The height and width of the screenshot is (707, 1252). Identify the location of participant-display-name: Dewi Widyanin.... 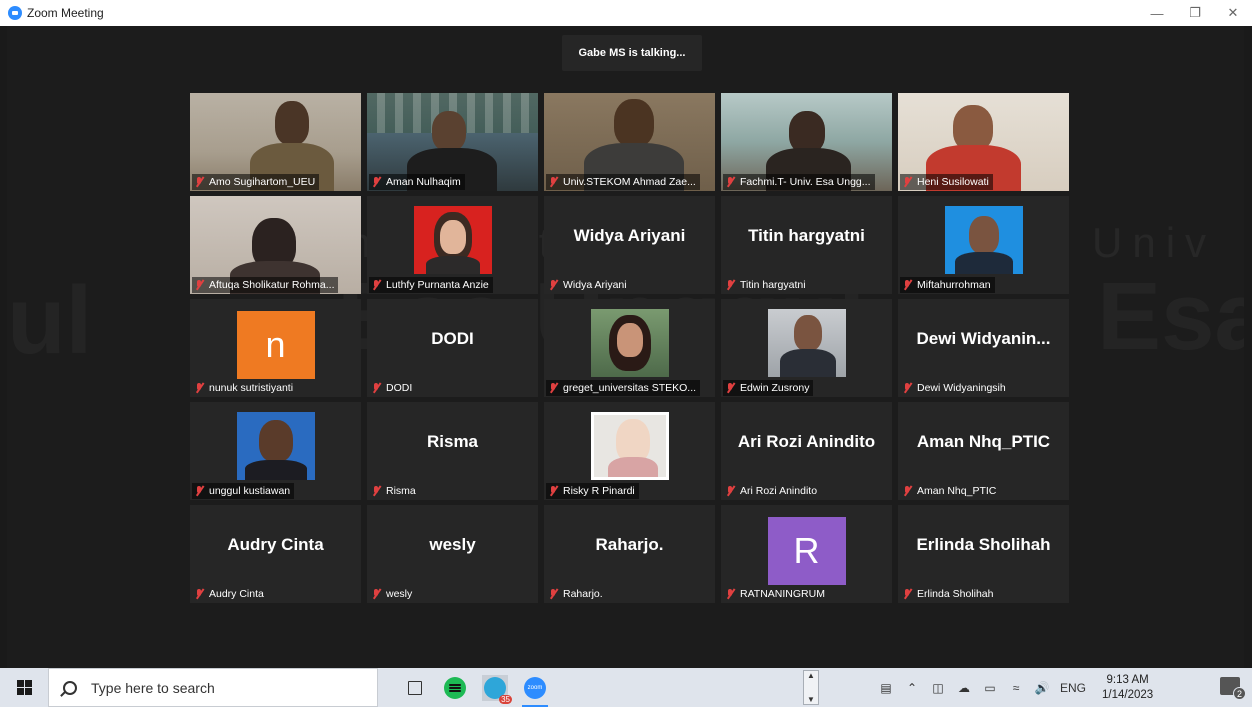
(983, 338).